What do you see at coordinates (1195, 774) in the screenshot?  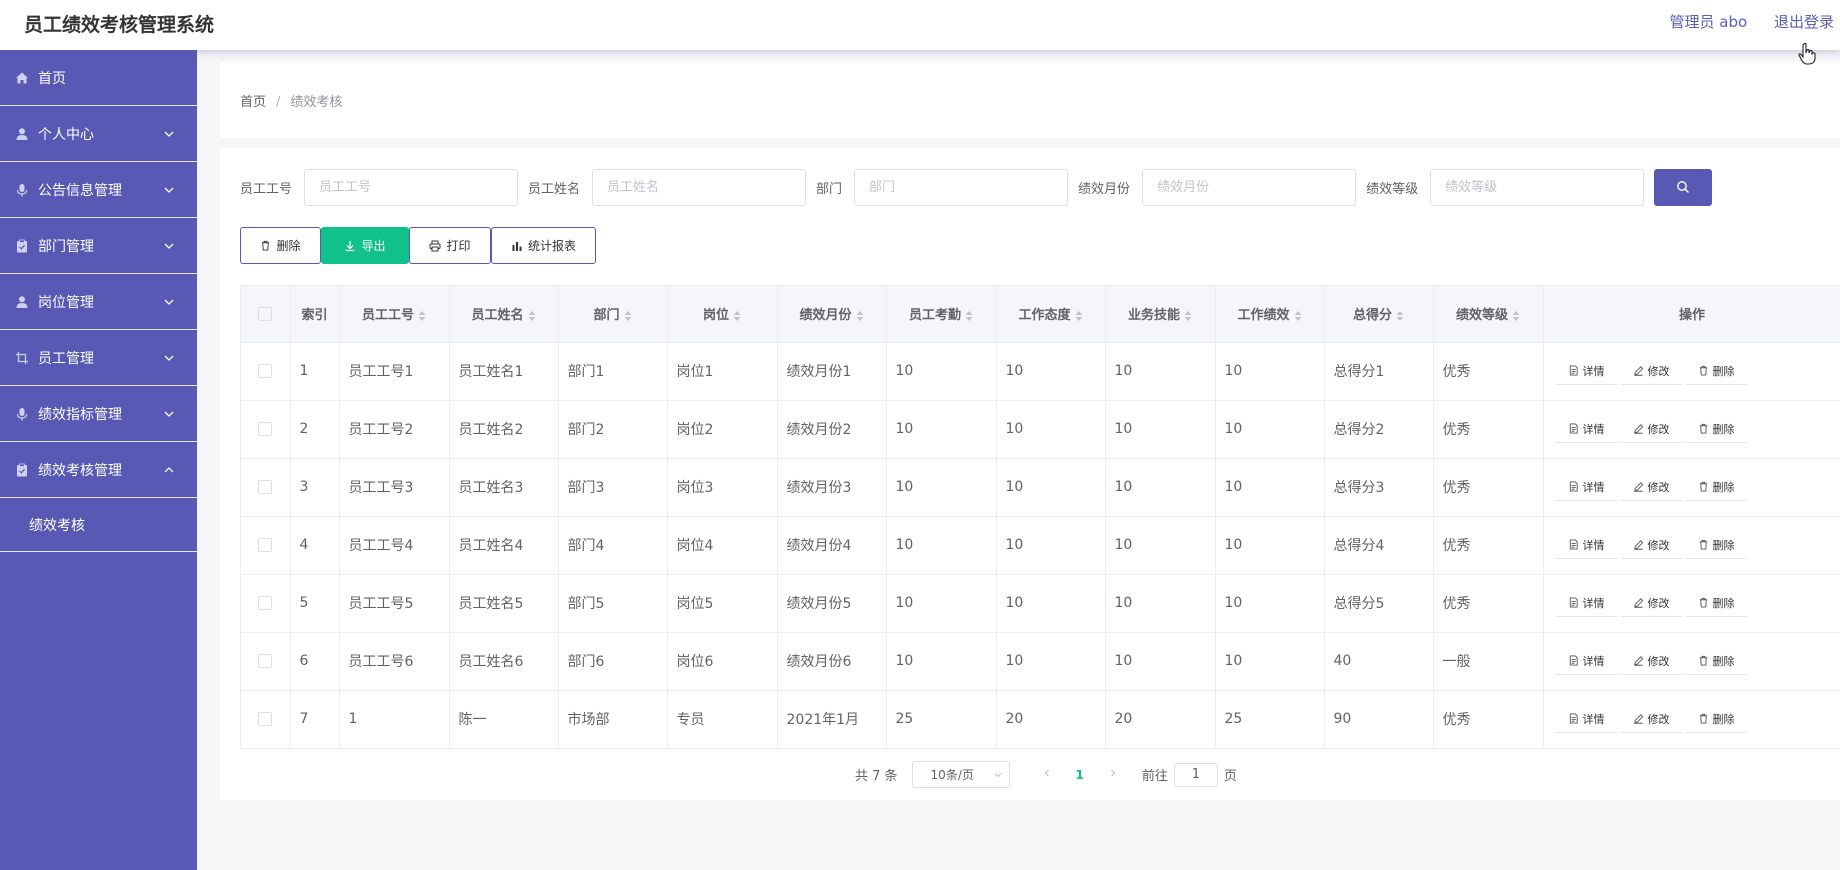 I see `goto-page-input` at bounding box center [1195, 774].